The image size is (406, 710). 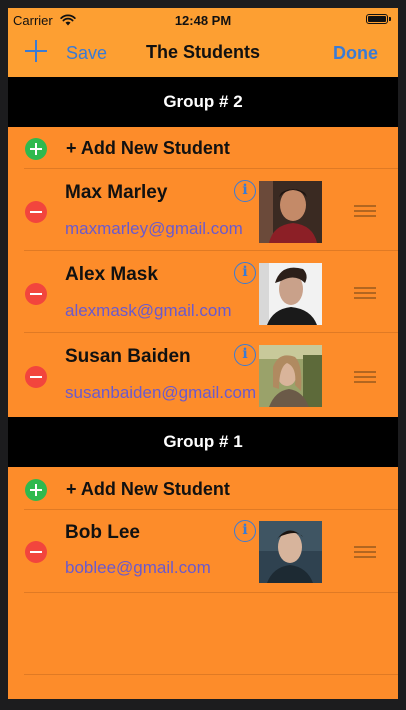 I want to click on student-name: Susan Baiden, so click(x=128, y=356).